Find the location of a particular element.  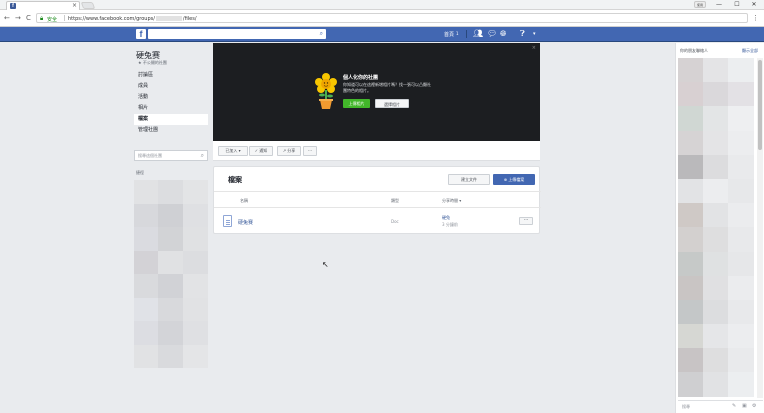

more-options-button: ··· is located at coordinates (310, 151).